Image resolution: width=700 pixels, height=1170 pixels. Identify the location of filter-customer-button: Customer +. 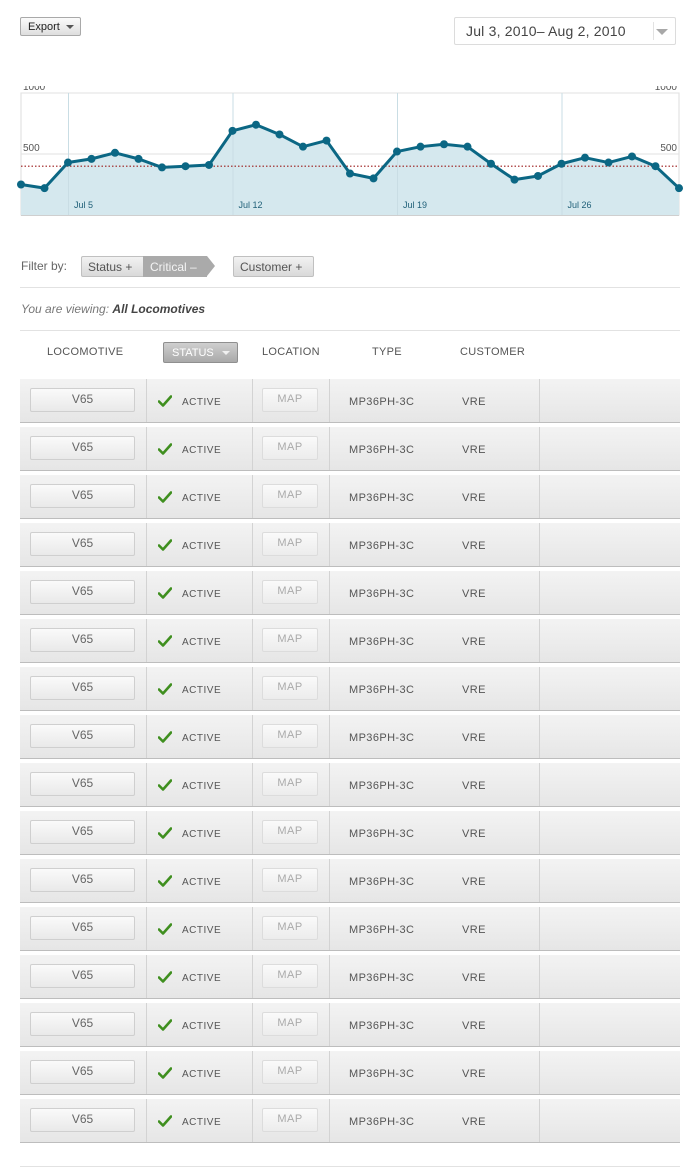
(273, 266).